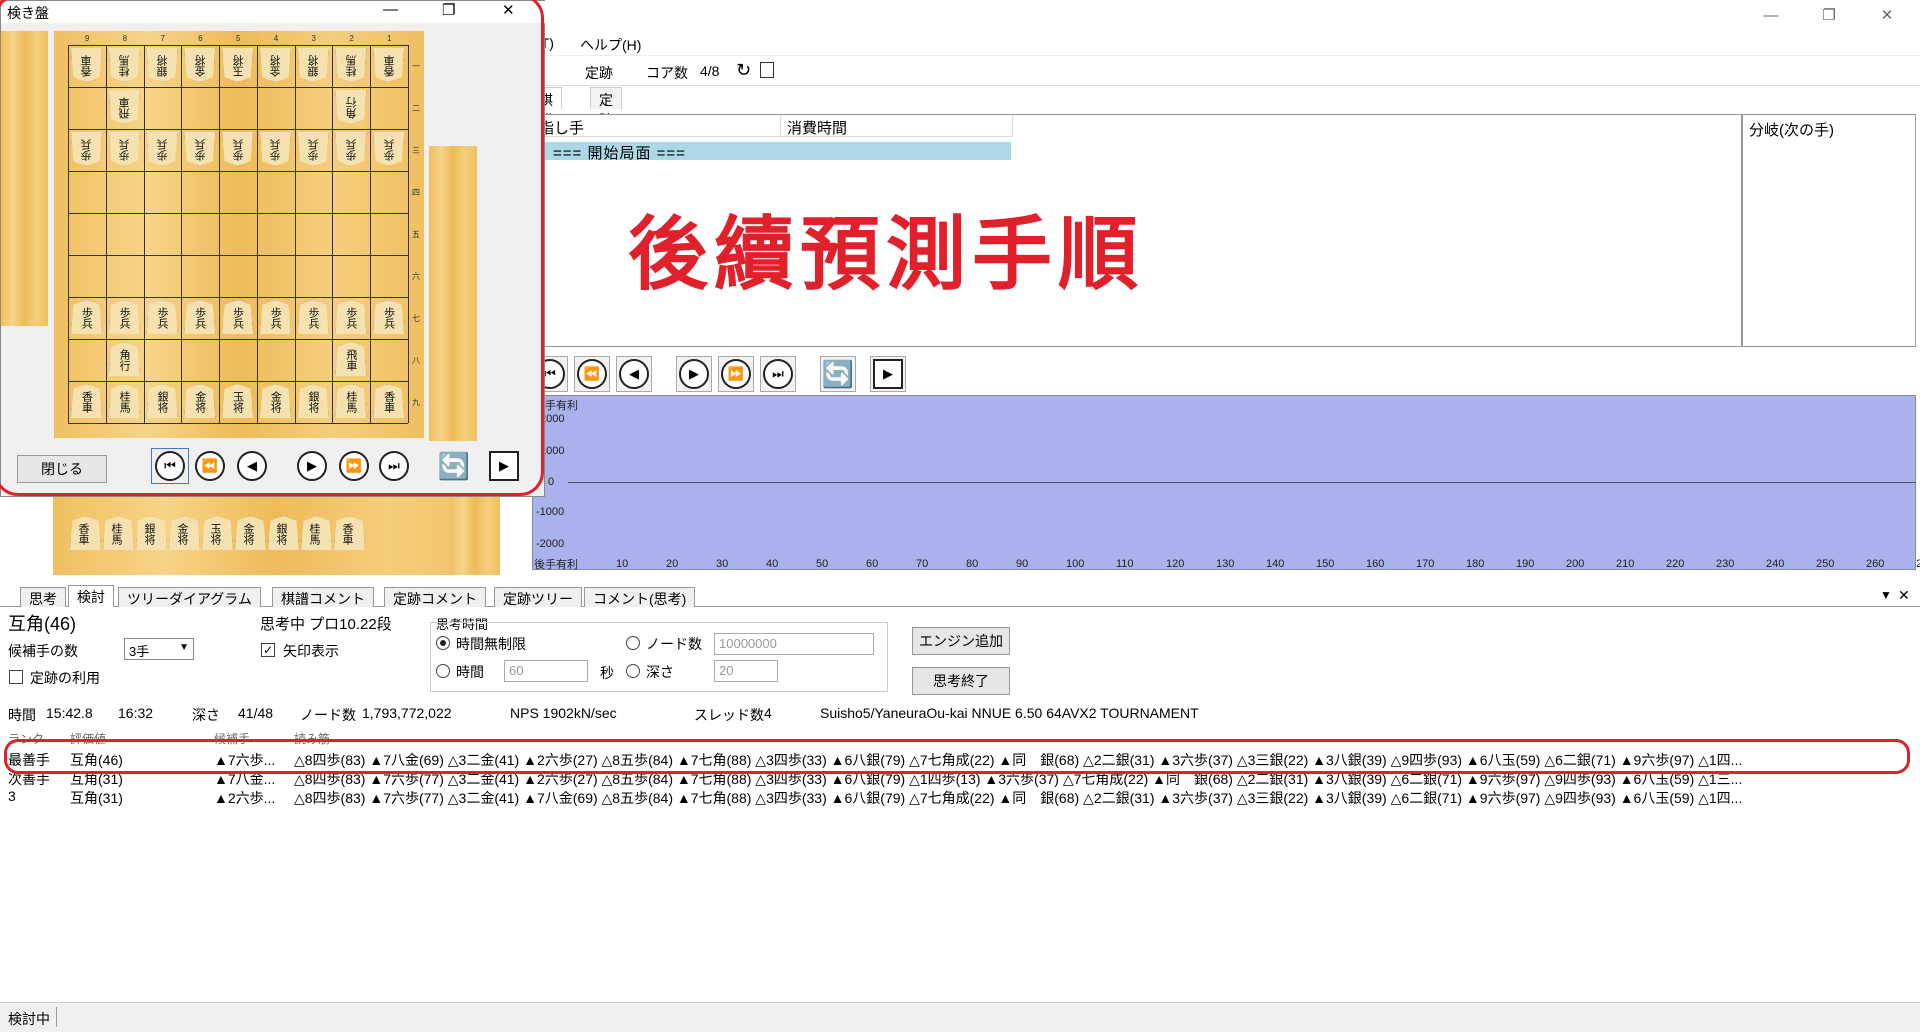 This screenshot has height=1032, width=1920. Describe the element at coordinates (43, 651) in the screenshot. I see `candidates-label: 候補手の数` at that location.